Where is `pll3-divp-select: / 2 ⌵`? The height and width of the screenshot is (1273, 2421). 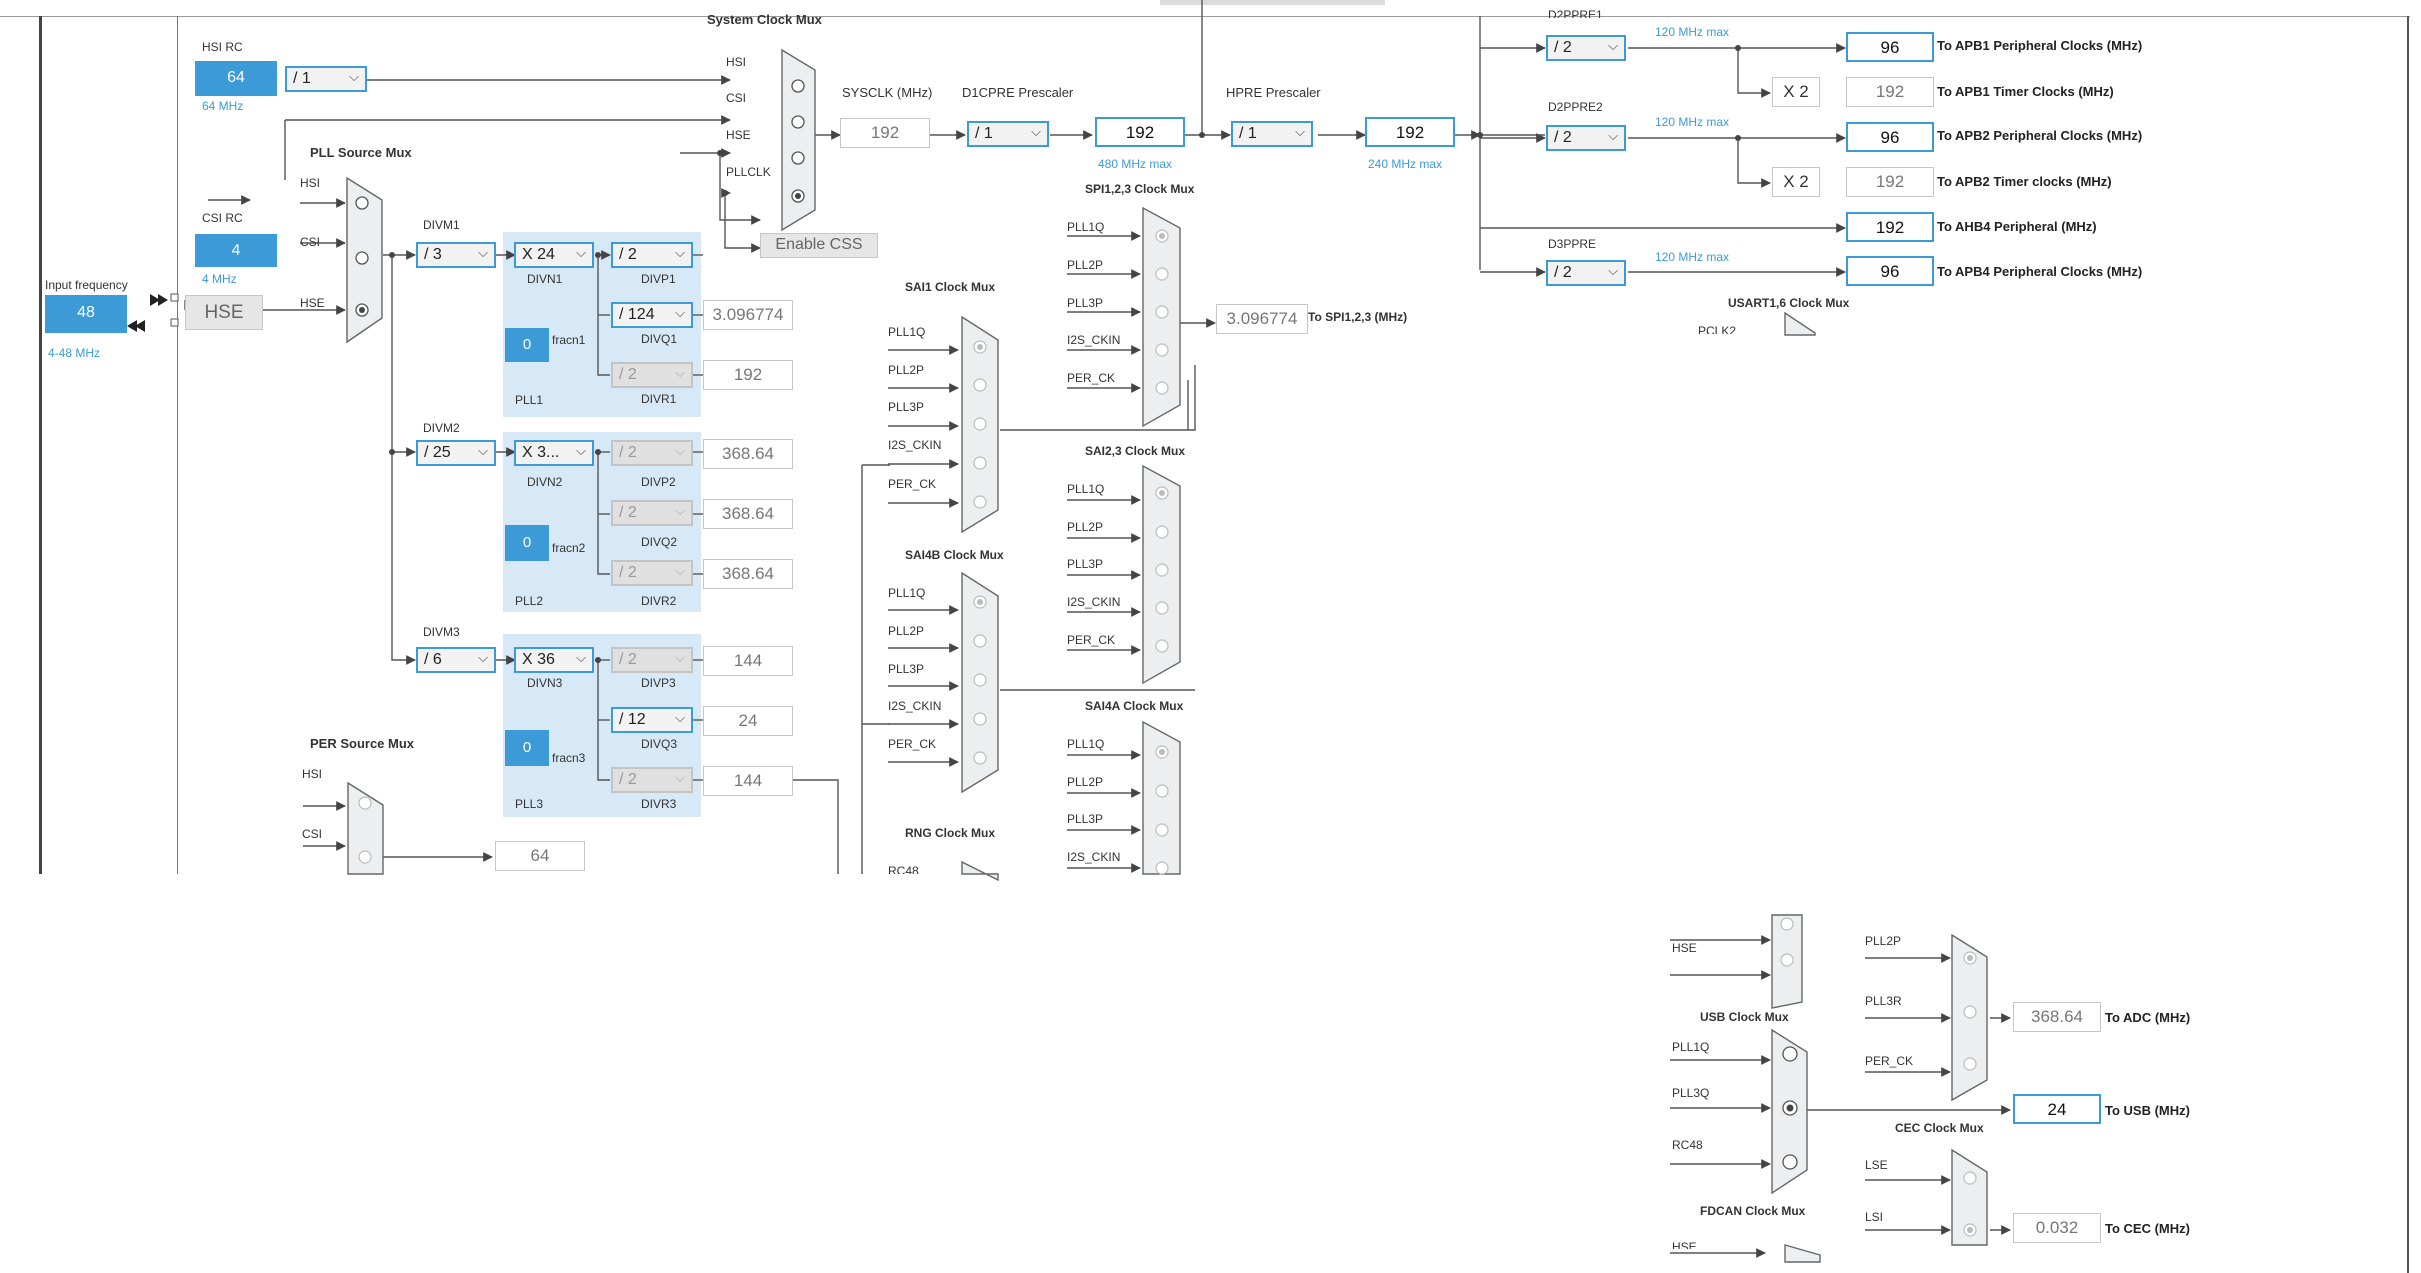 pll3-divp-select: / 2 ⌵ is located at coordinates (652, 660).